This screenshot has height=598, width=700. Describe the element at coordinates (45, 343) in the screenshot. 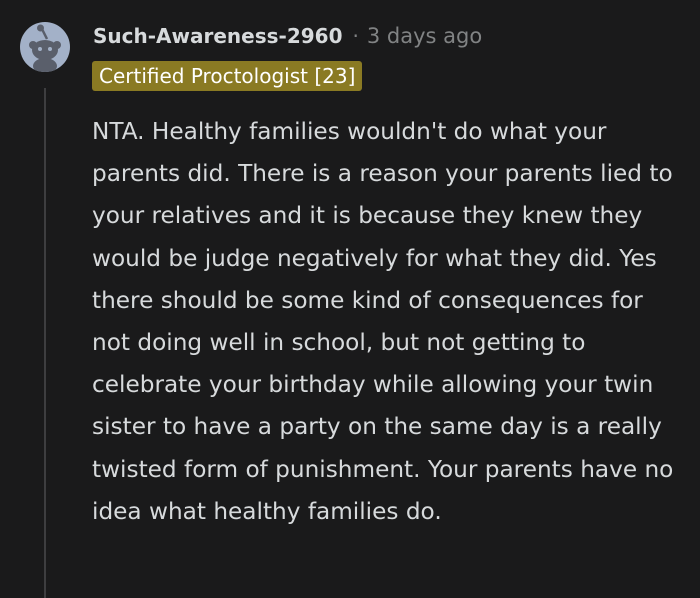

I see `thread-collapse-line` at that location.